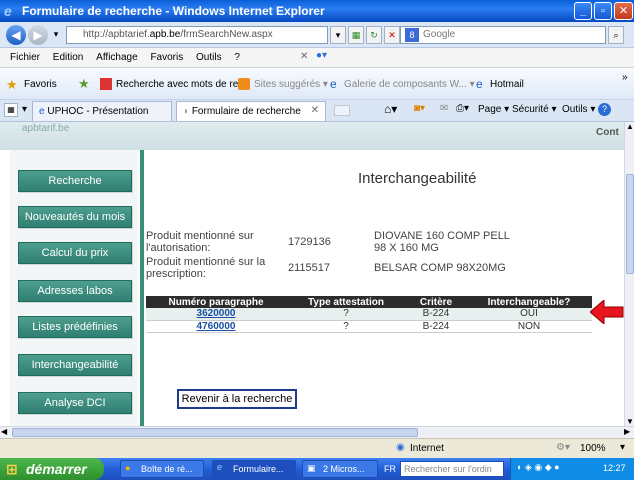  Describe the element at coordinates (392, 35) in the screenshot. I see `stop-icon: ✕` at that location.